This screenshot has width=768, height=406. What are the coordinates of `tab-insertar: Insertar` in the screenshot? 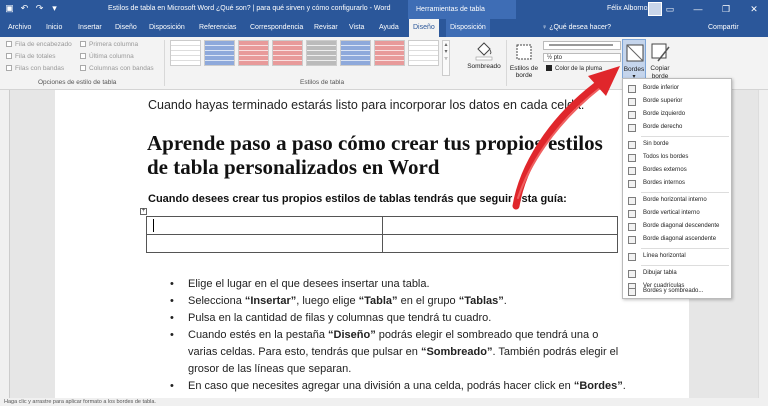 It's located at (90, 28).